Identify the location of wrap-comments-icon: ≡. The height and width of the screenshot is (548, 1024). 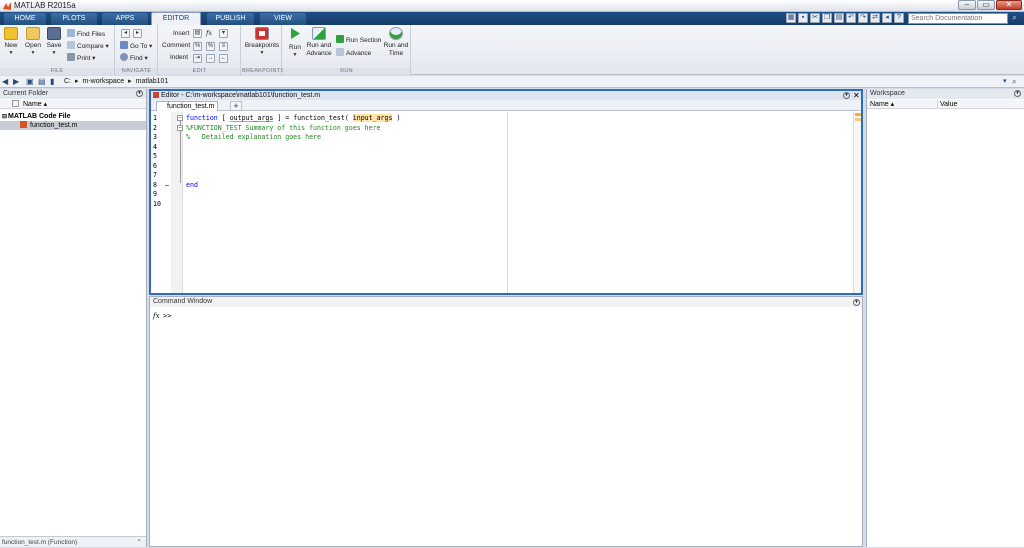
(223, 46).